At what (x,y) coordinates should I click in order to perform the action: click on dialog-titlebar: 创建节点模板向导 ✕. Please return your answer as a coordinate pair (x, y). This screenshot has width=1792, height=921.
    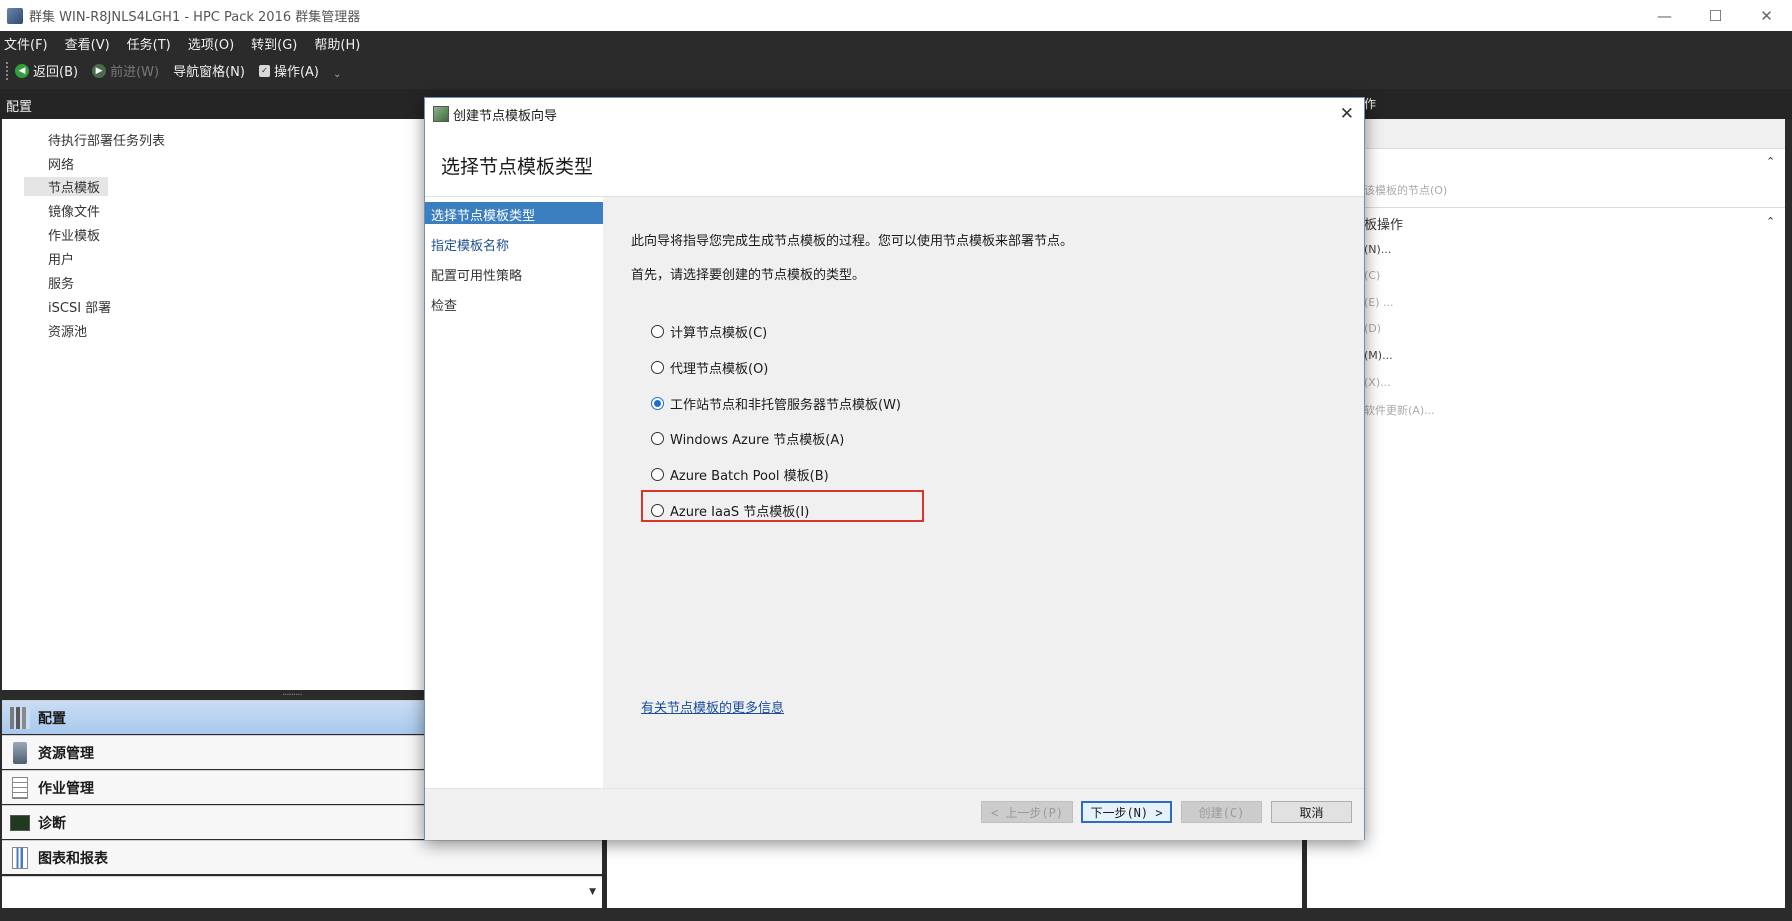
    Looking at the image, I should click on (894, 114).